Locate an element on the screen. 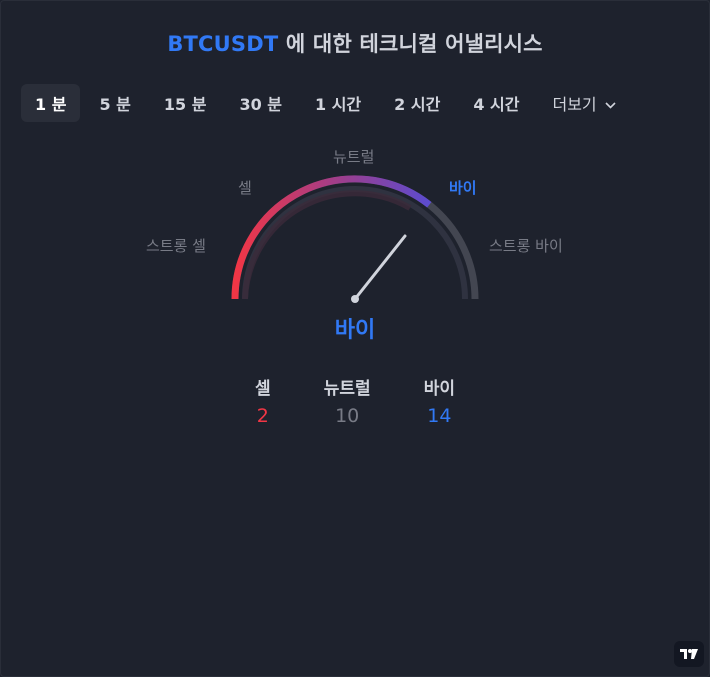 This screenshot has height=677, width=710. tab-15-minutes: 15 분 is located at coordinates (185, 103).